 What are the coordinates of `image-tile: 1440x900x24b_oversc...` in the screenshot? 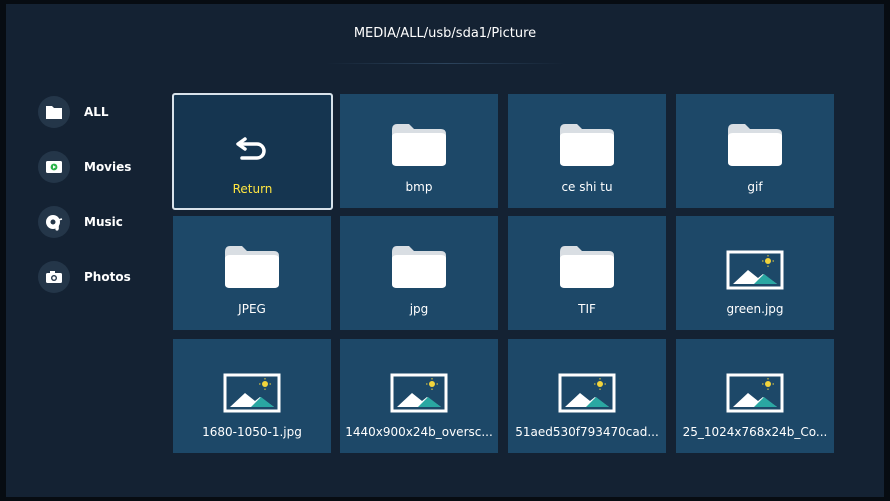 It's located at (419, 396).